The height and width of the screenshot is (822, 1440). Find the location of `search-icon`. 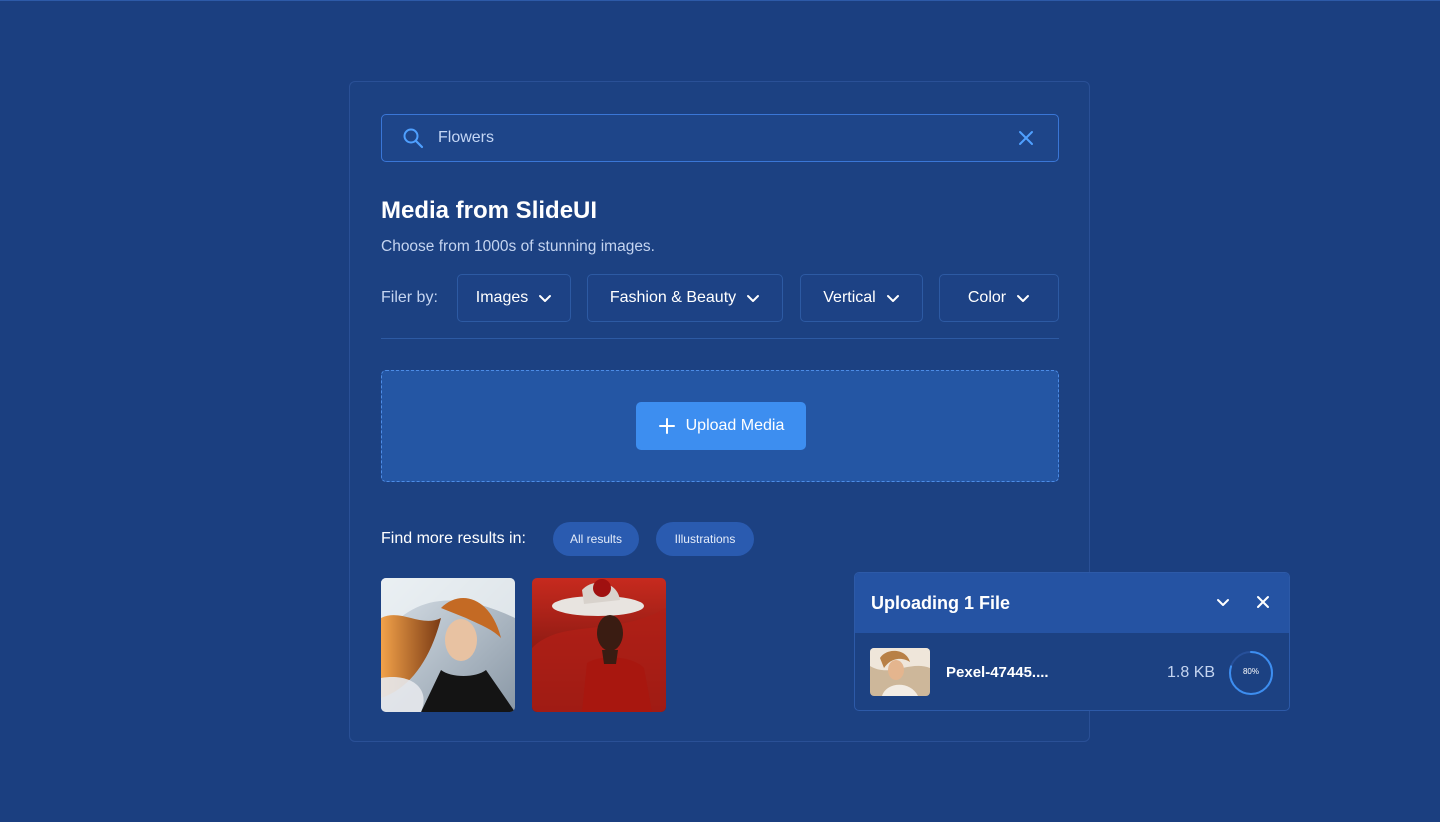

search-icon is located at coordinates (413, 138).